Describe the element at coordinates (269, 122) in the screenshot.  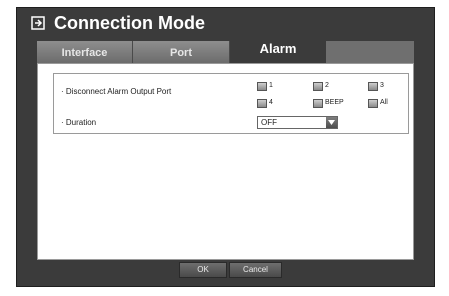
I see `duration-value: OFF` at that location.